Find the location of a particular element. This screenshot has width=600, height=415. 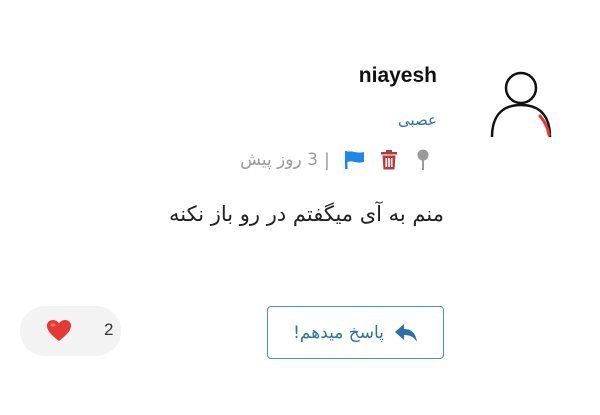

reply-button: پاسخ میدهم! is located at coordinates (355, 332).